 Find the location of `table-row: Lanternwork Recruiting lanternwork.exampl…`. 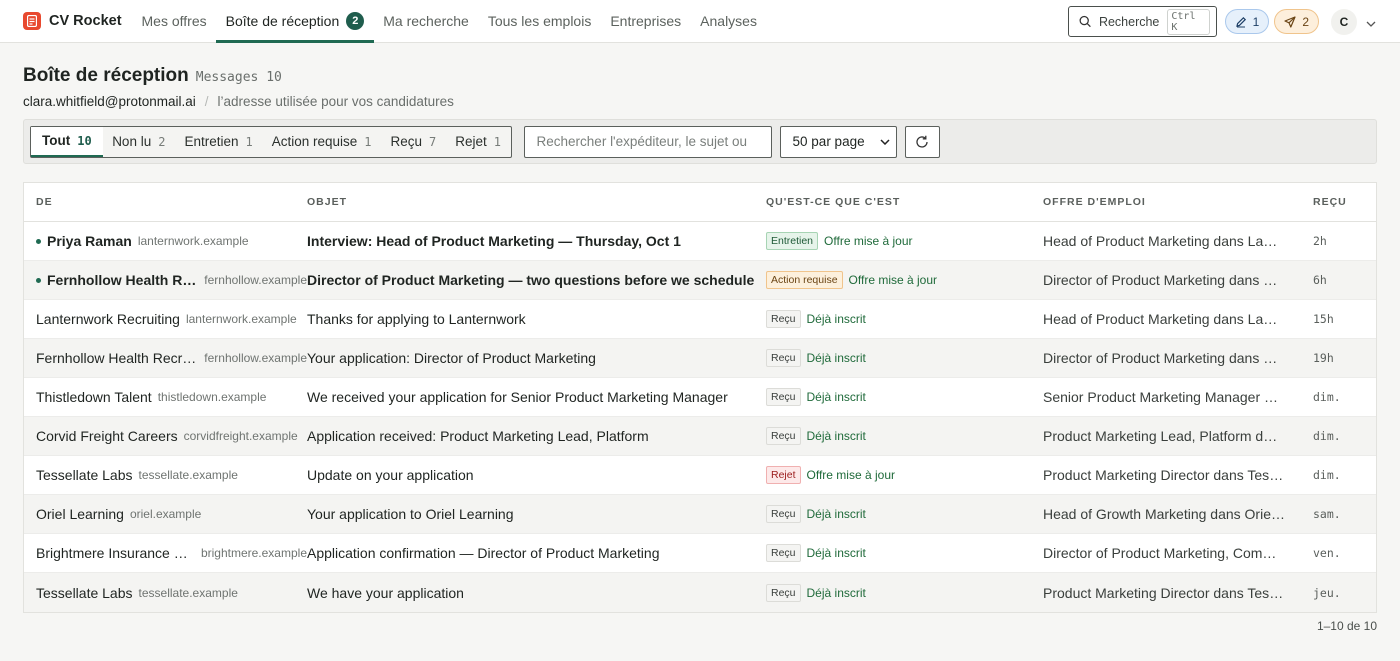

table-row: Lanternwork Recruiting lanternwork.exampl… is located at coordinates (700, 319).